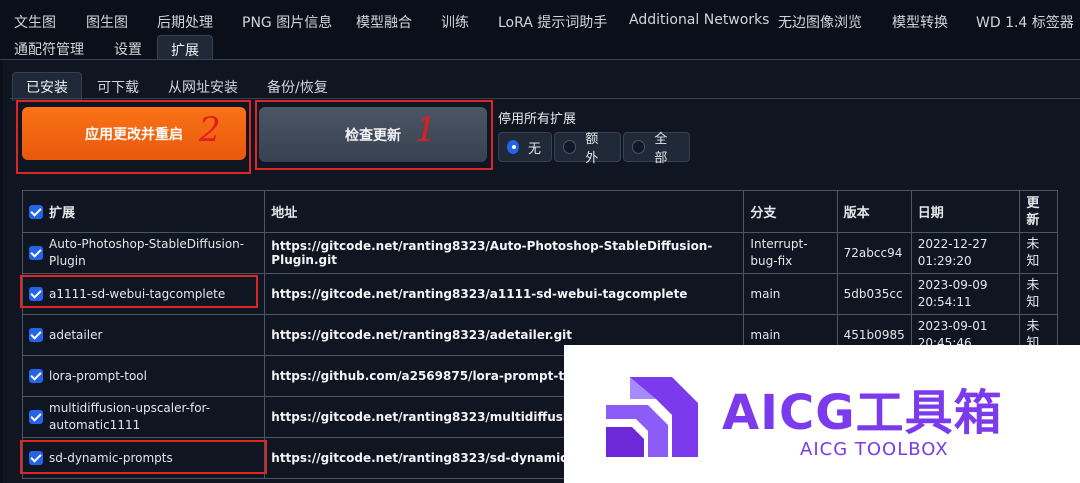  What do you see at coordinates (874, 294) in the screenshot?
I see `extension-version: 5db035cc` at bounding box center [874, 294].